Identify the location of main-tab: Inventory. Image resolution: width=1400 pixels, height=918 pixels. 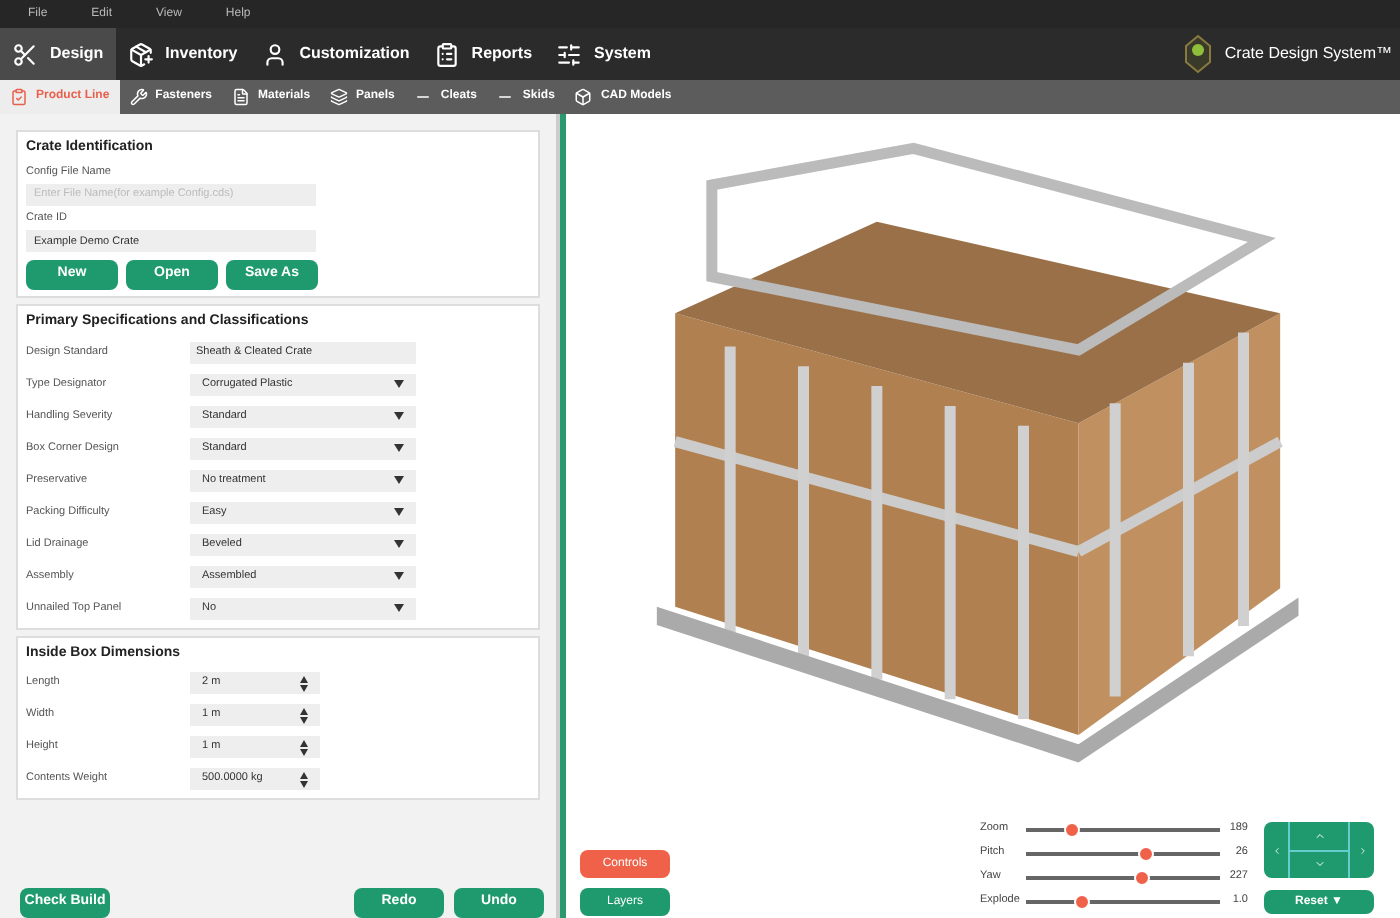
(182, 54).